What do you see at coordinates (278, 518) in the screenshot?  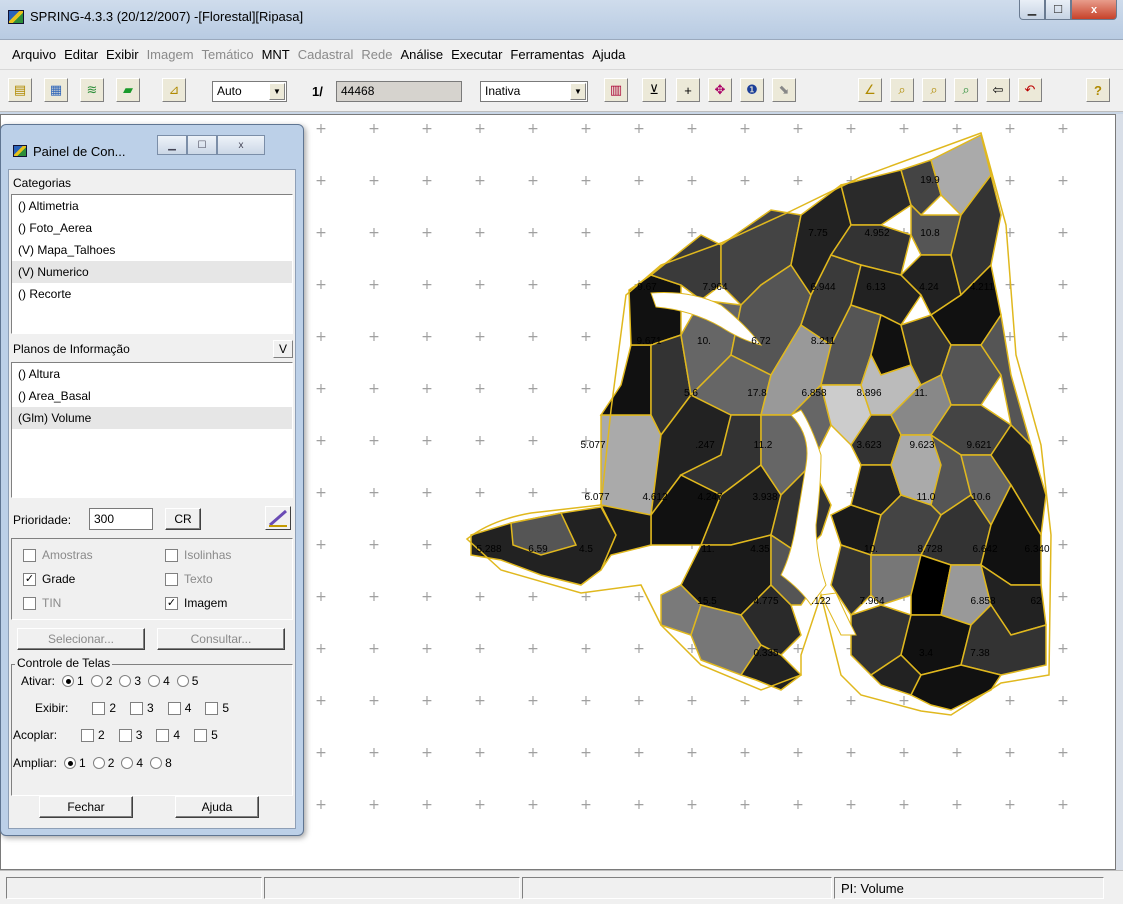 I see `edit-color-button` at bounding box center [278, 518].